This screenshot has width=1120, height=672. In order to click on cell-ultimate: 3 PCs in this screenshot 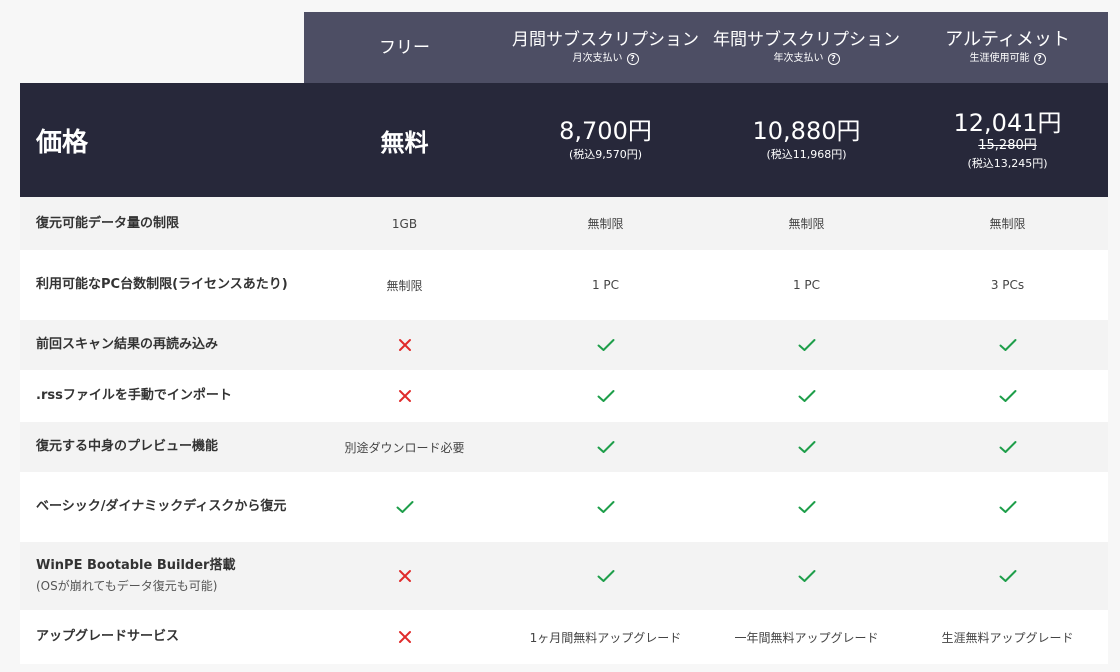, I will do `click(1007, 285)`.